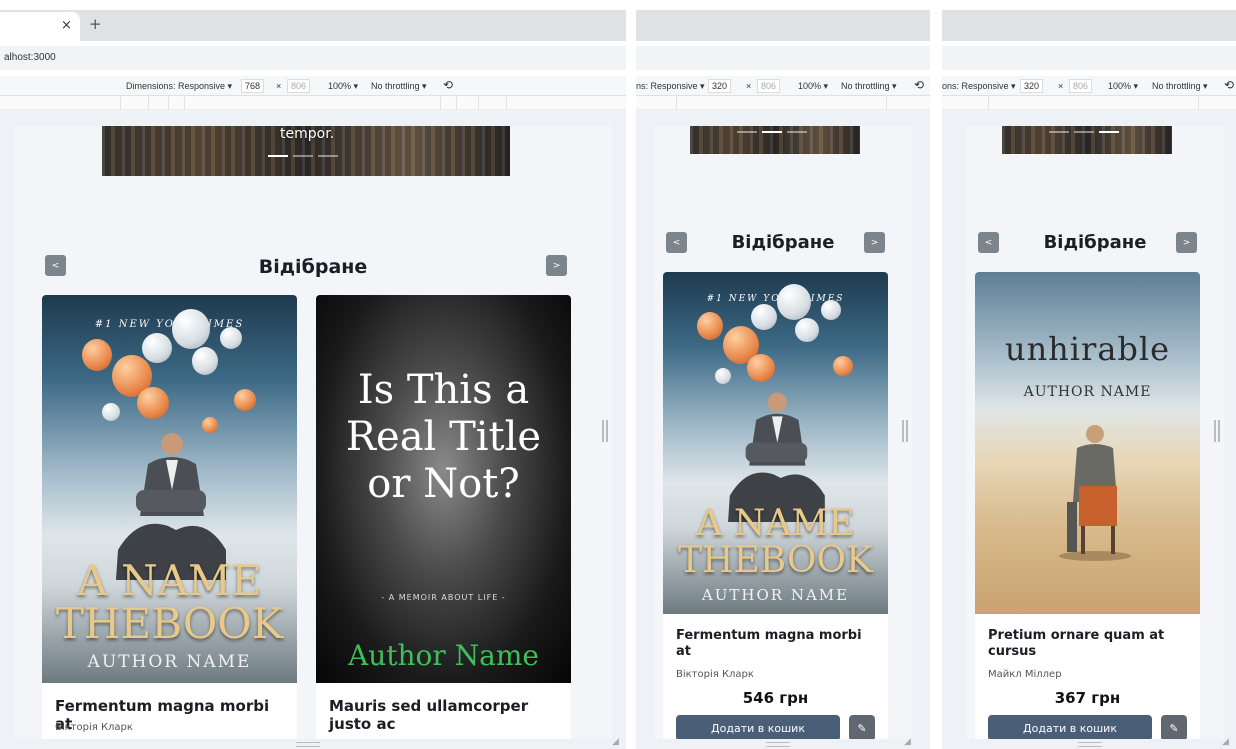  What do you see at coordinates (95, 24) in the screenshot?
I see `new-tab-icon: +` at bounding box center [95, 24].